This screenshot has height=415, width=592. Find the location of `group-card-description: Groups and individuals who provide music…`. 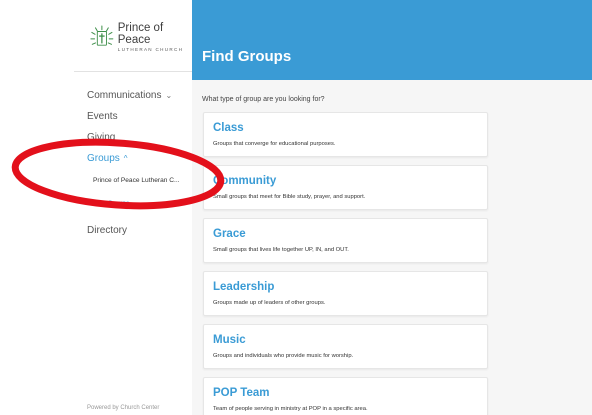

group-card-description: Groups and individuals who provide music… is located at coordinates (283, 356).